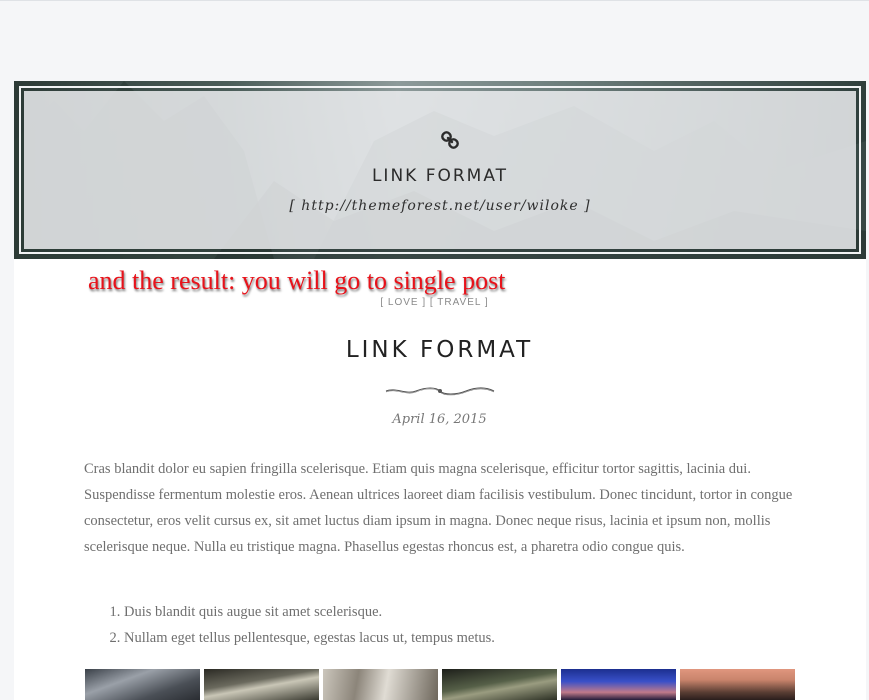 The height and width of the screenshot is (700, 869). Describe the element at coordinates (440, 176) in the screenshot. I see `banner-title: LINK FORMAT` at that location.